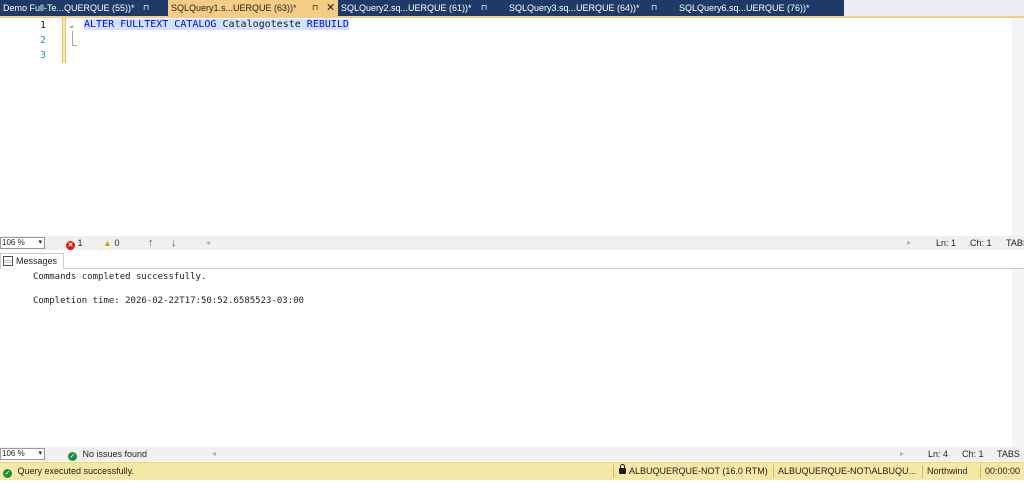 The image size is (1024, 483). What do you see at coordinates (622, 469) in the screenshot?
I see `lock-icon` at bounding box center [622, 469].